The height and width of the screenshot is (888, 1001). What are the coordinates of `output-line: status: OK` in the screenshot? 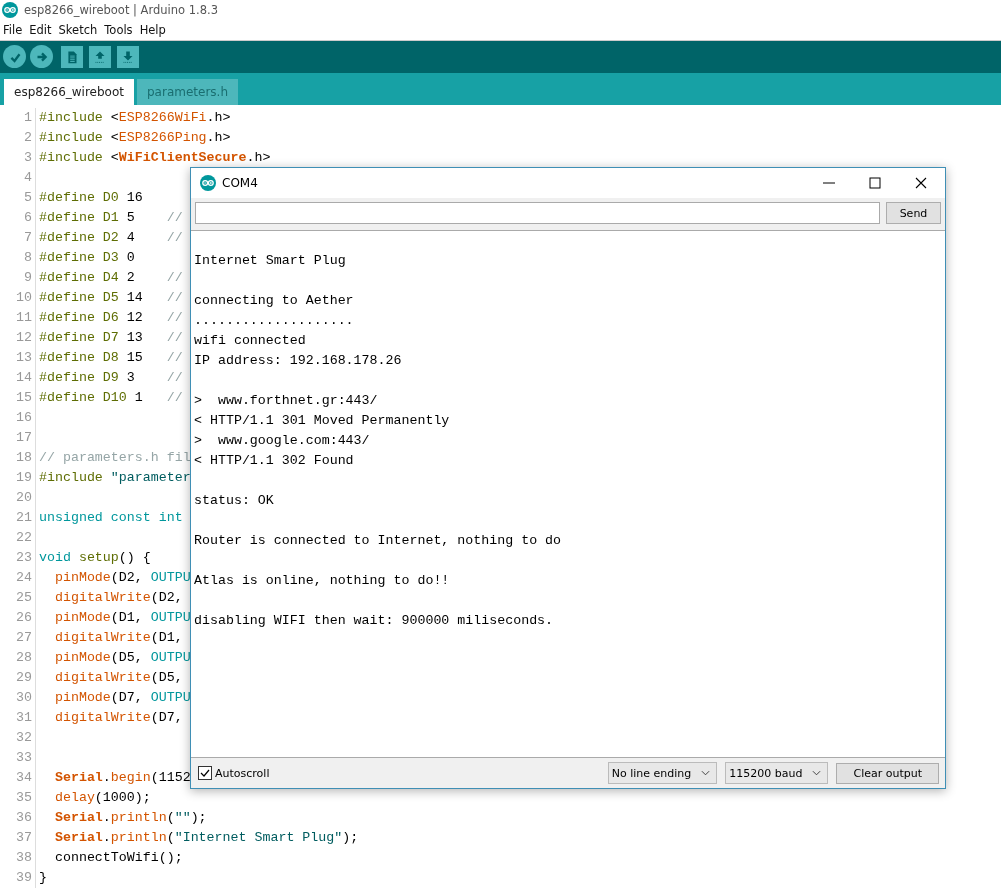 It's located at (234, 500).